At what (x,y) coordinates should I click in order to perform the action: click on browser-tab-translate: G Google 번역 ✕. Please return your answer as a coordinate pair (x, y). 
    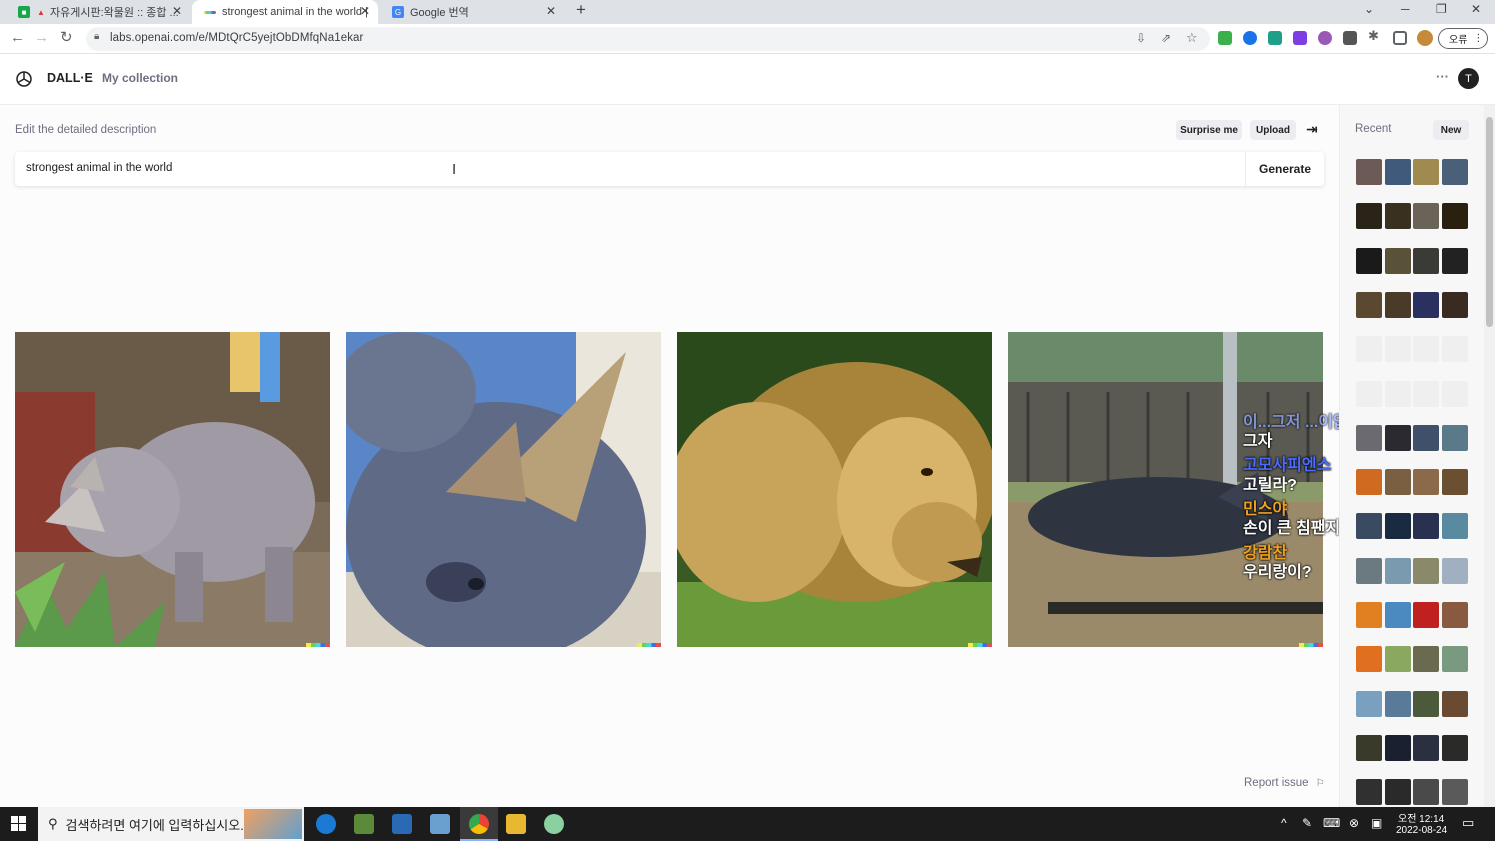
    Looking at the image, I should click on (472, 12).